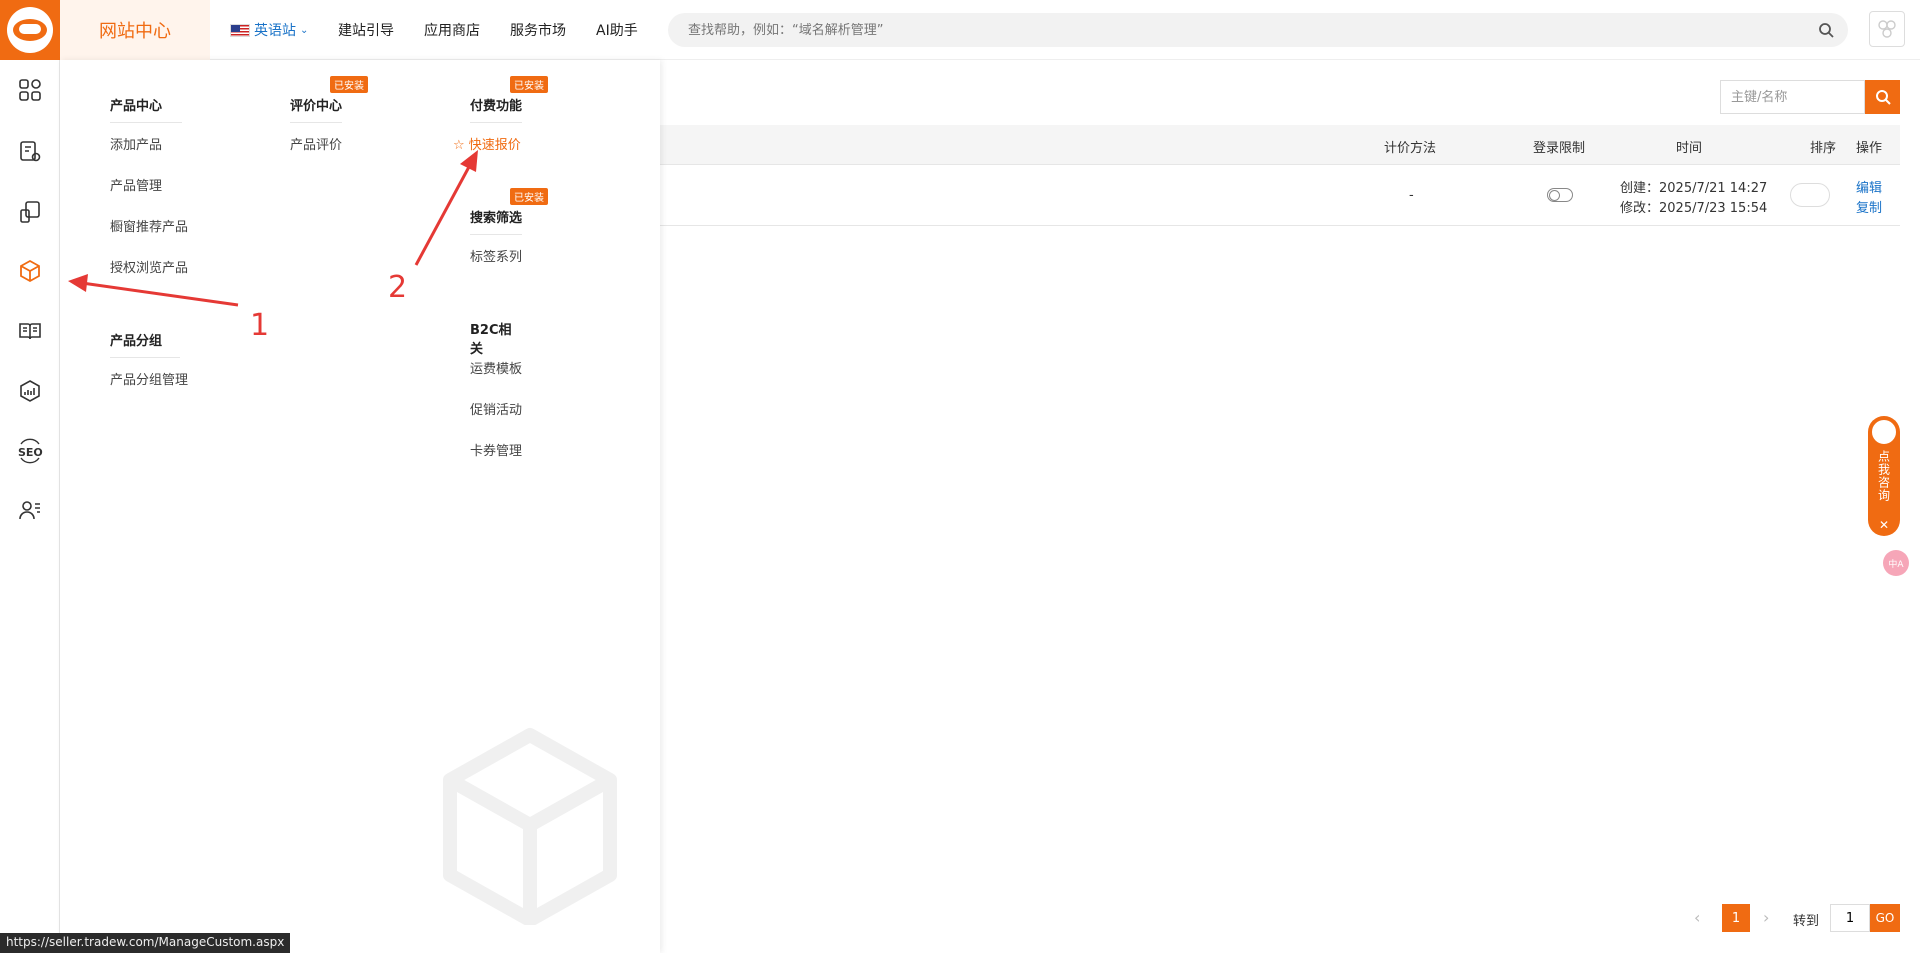  Describe the element at coordinates (1694, 208) in the screenshot. I see `modified-time: 修改：2025/7/23 15:54` at that location.